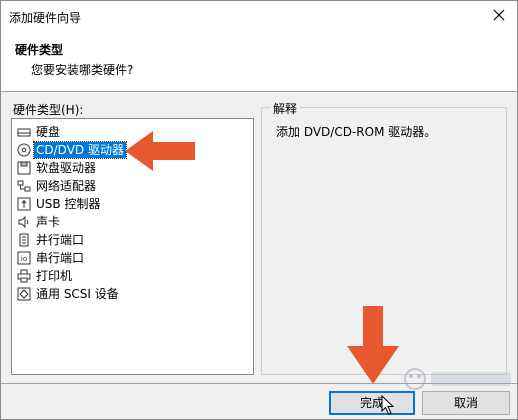  I want to click on list-item-floppy: 软盘驱动器, so click(57, 168).